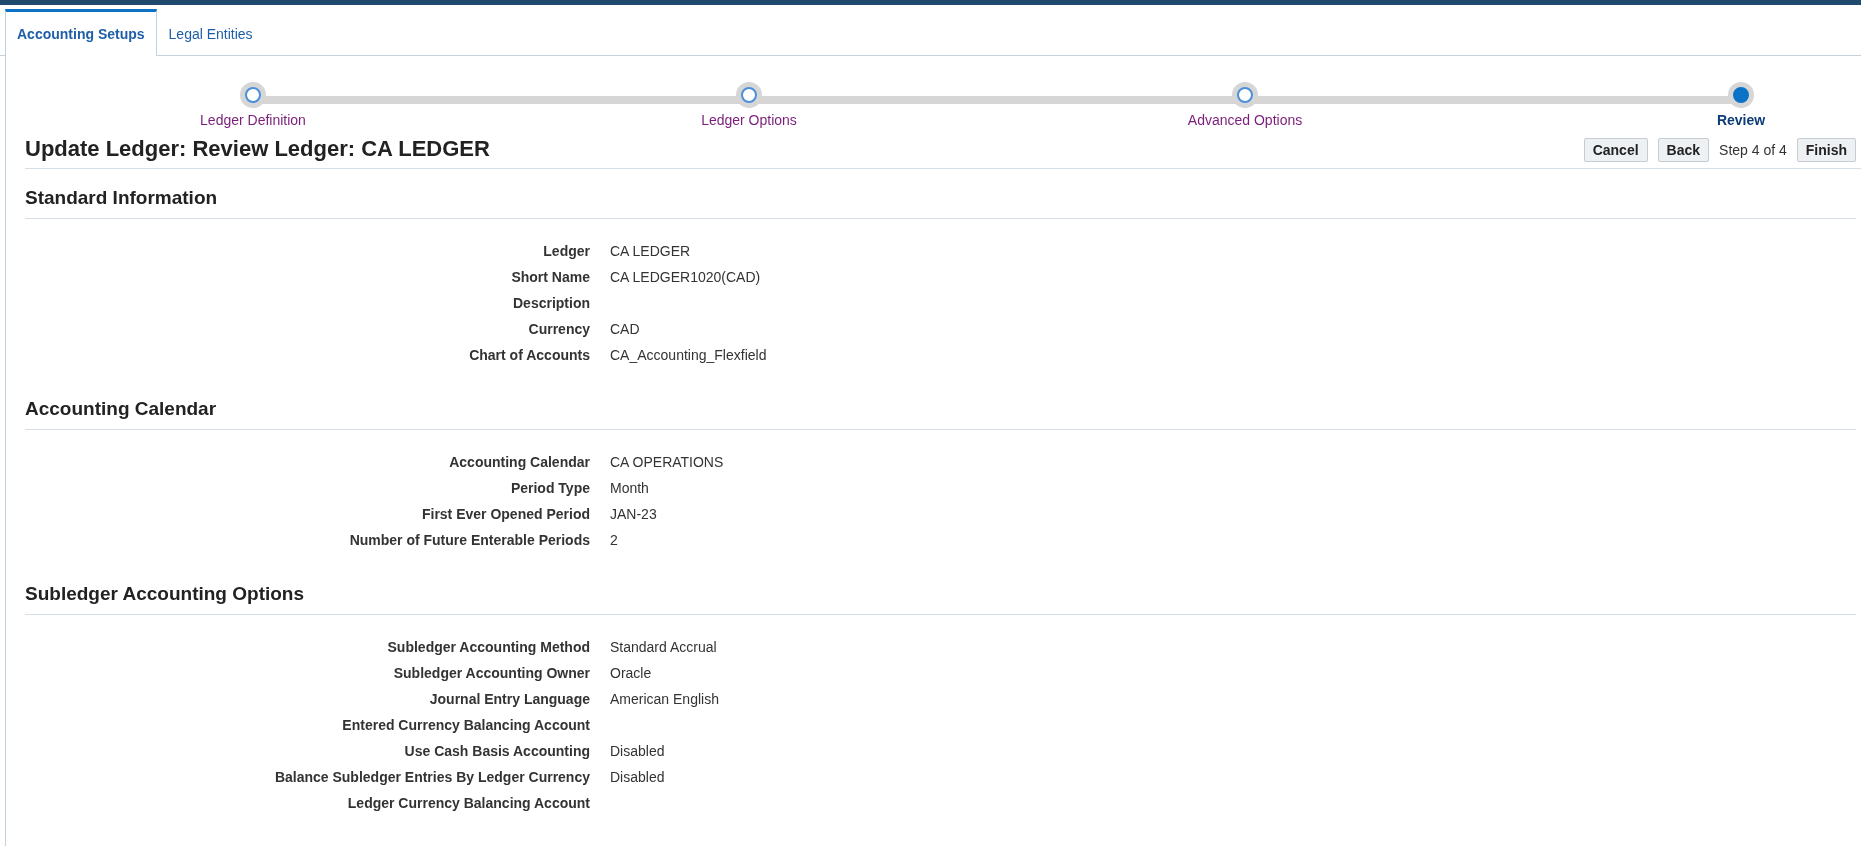 The image size is (1861, 846). What do you see at coordinates (634, 514) in the screenshot?
I see `field-value: JAN-23` at bounding box center [634, 514].